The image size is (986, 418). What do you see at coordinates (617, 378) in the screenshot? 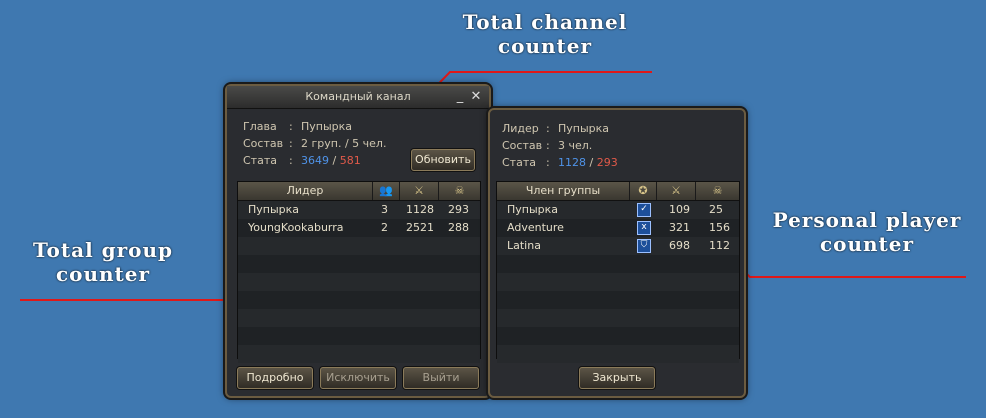
I see `close-button: Закрыть` at bounding box center [617, 378].